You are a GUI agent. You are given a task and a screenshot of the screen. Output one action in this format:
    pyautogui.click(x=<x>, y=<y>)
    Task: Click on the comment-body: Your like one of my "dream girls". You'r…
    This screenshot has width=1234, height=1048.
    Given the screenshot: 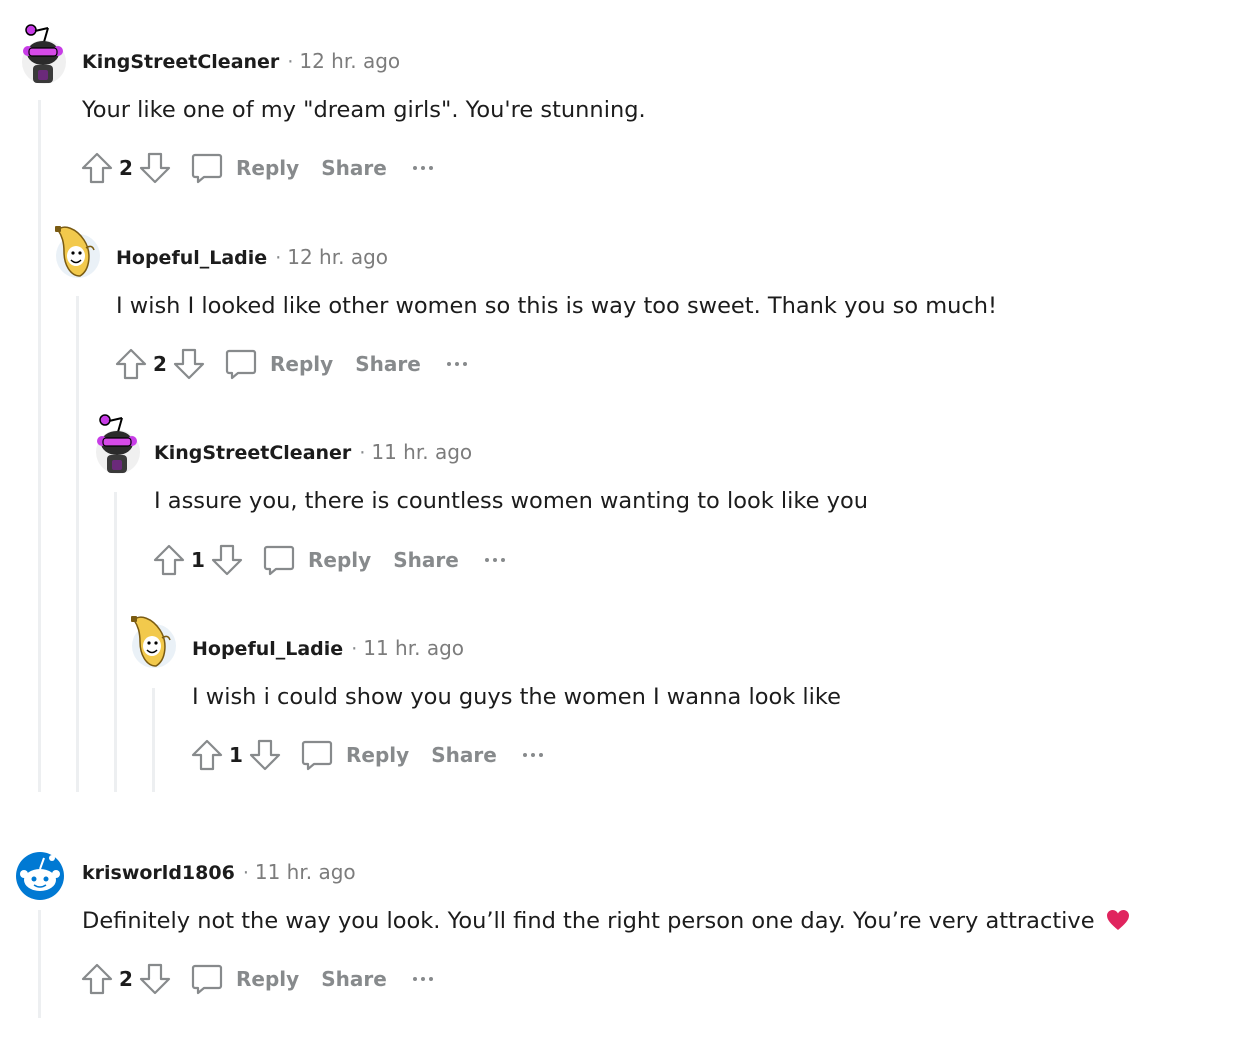 What is the action you would take?
    pyautogui.click(x=364, y=110)
    